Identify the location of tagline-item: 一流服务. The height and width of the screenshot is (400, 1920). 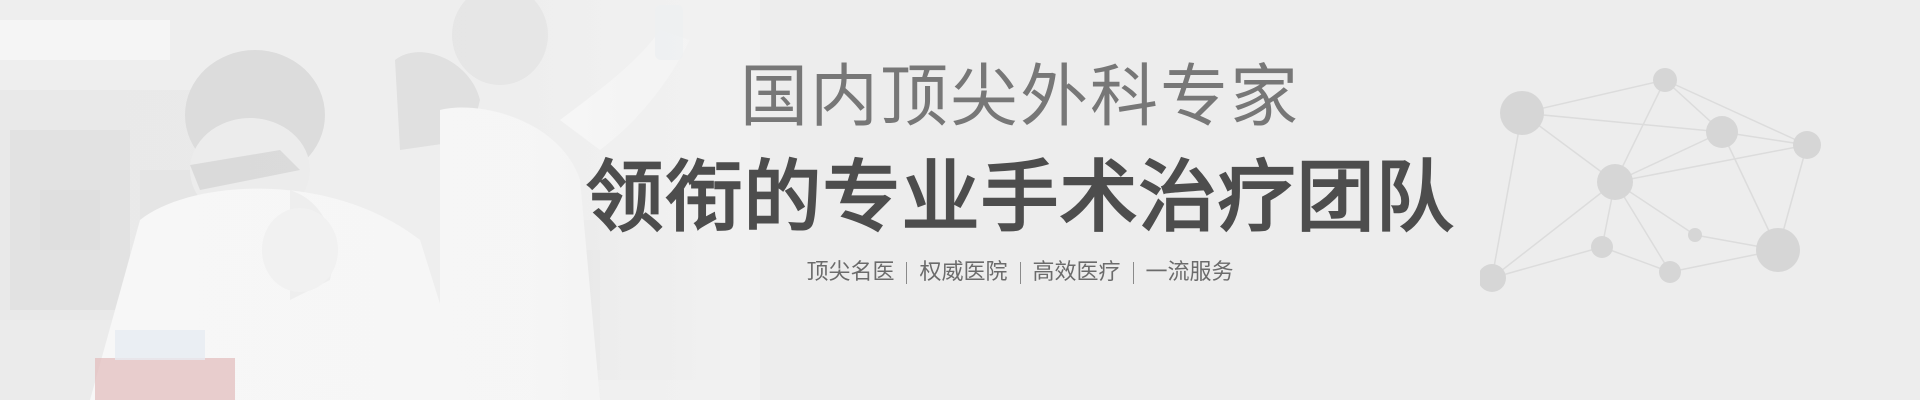
(1189, 272).